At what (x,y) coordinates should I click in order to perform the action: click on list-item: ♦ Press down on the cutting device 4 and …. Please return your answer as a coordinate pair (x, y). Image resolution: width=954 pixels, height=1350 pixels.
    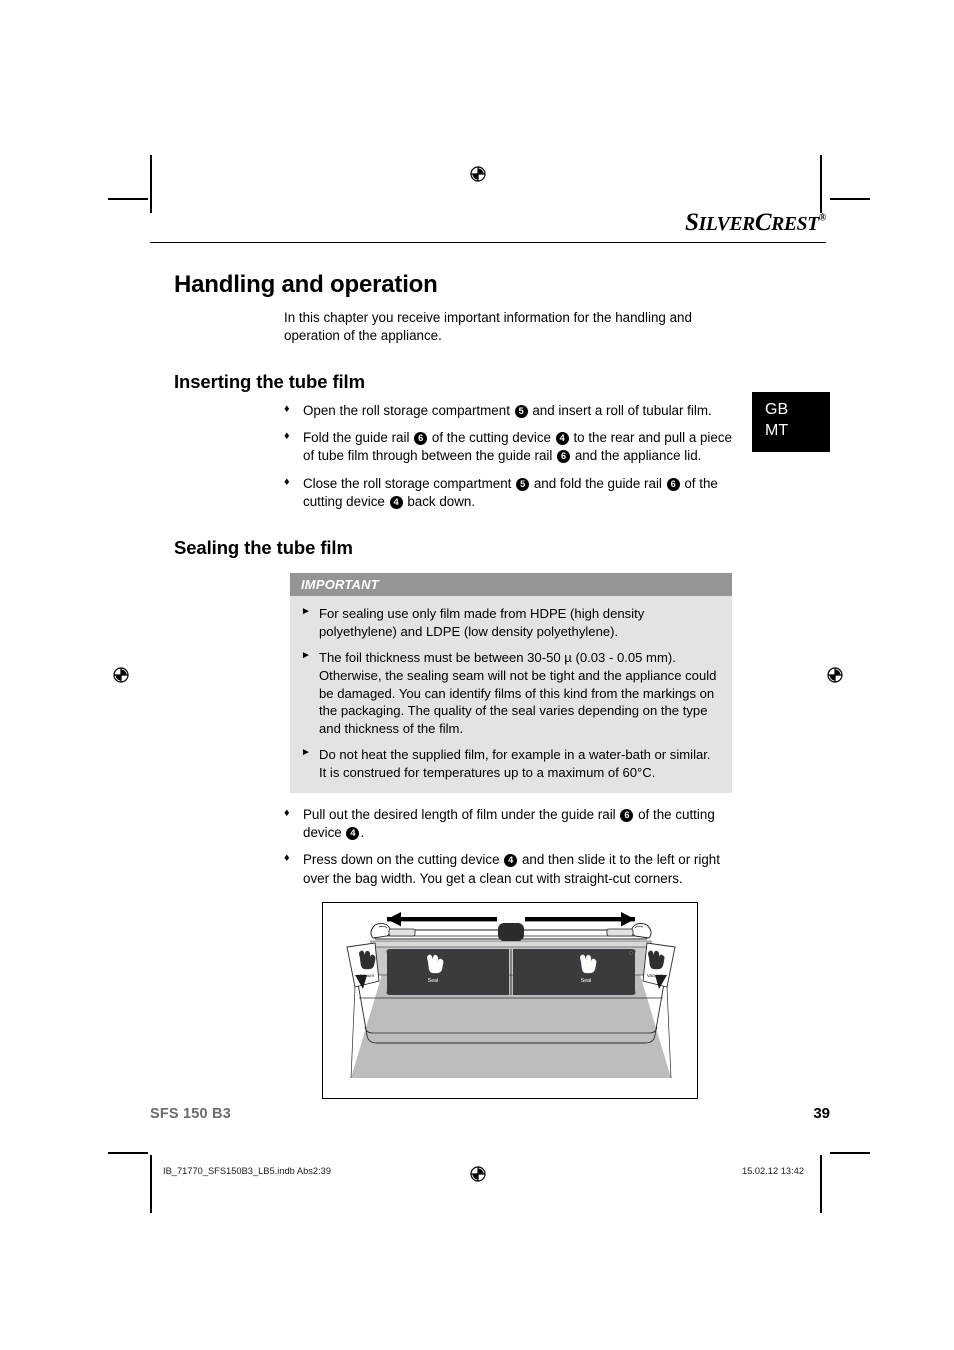
    Looking at the image, I should click on (502, 869).